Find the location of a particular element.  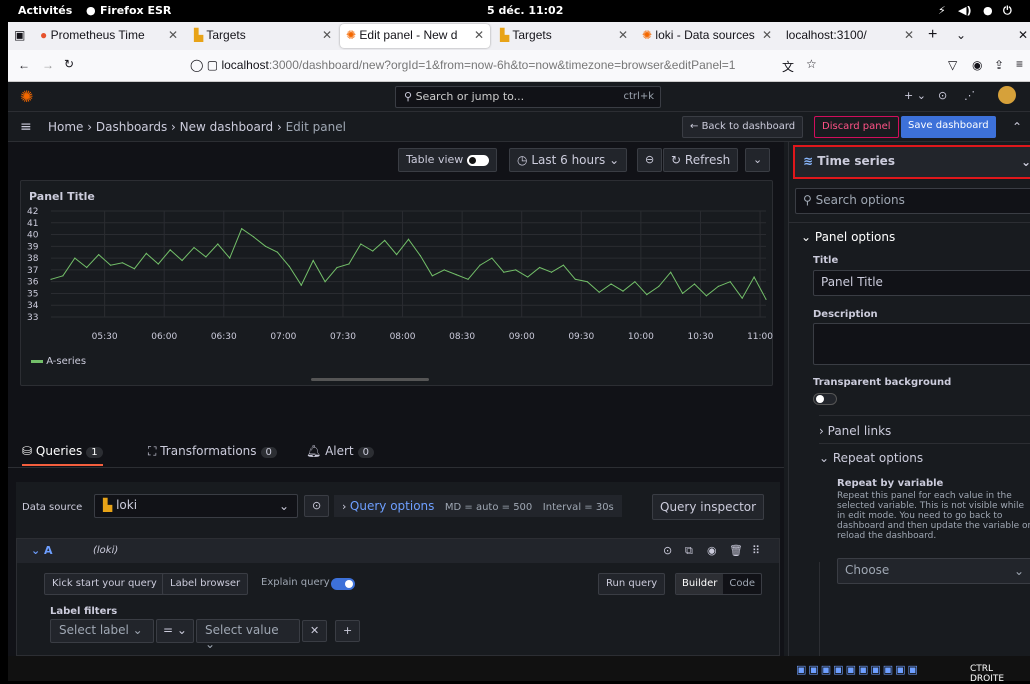

tab-transformations: ⛶ Transformations 0 is located at coordinates (212, 451).